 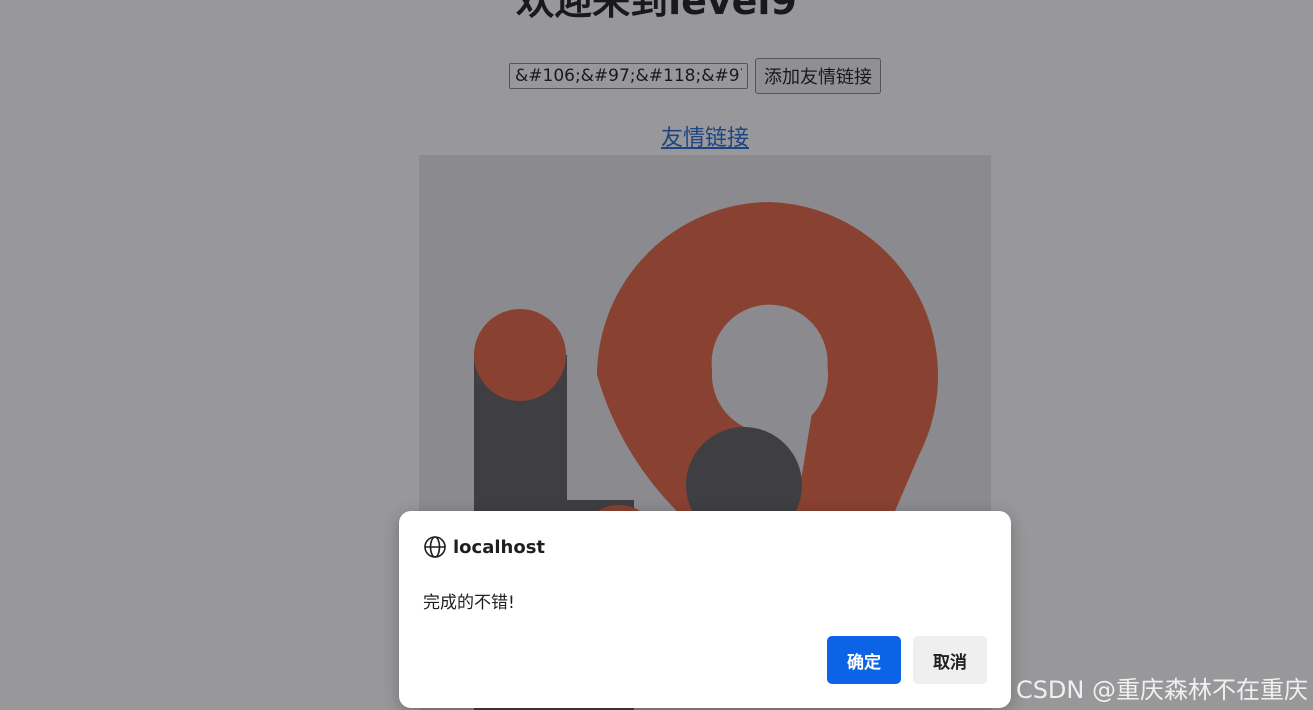 What do you see at coordinates (435, 547) in the screenshot?
I see `globe-icon` at bounding box center [435, 547].